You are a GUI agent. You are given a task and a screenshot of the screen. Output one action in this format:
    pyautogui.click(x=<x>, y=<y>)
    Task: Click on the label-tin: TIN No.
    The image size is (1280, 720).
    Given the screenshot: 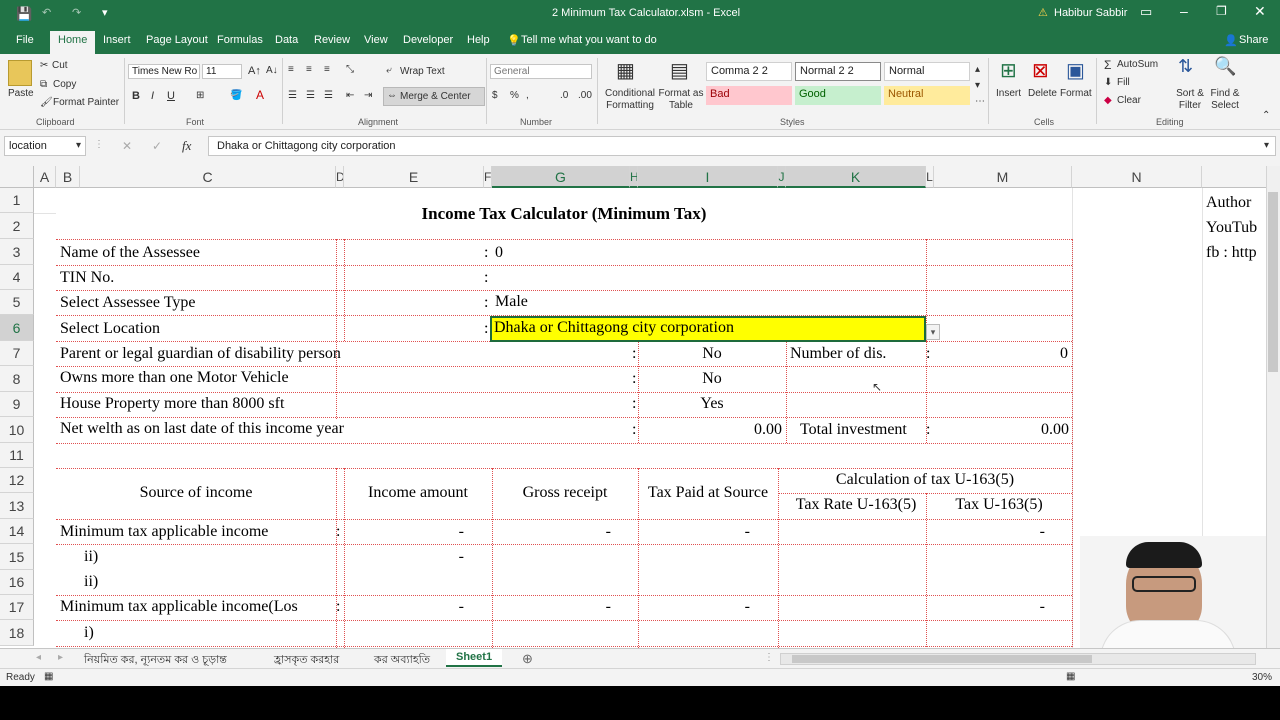 What is the action you would take?
    pyautogui.click(x=87, y=278)
    